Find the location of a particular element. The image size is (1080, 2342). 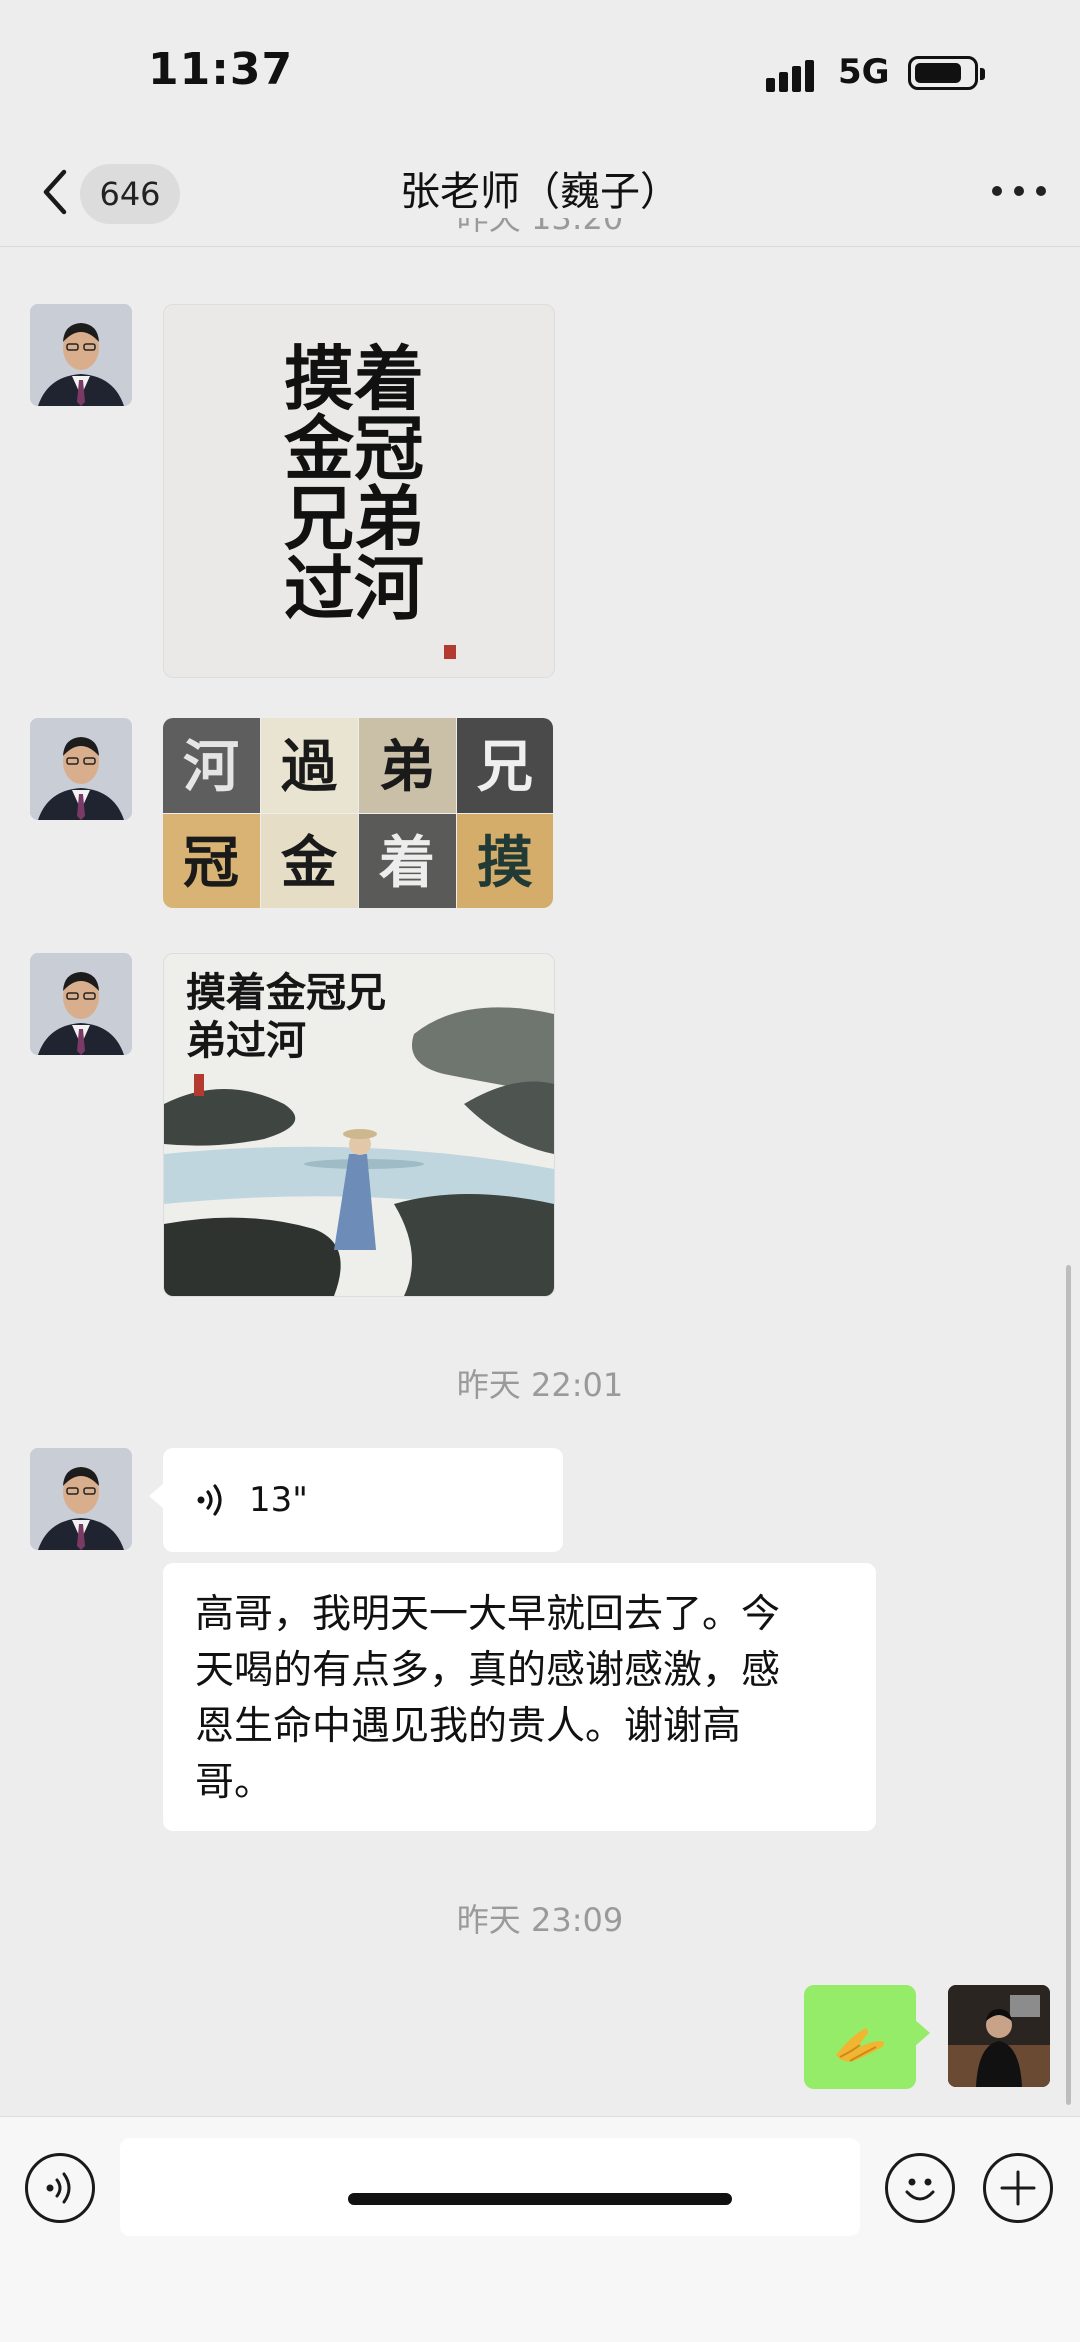

plus-button is located at coordinates (1018, 2188).